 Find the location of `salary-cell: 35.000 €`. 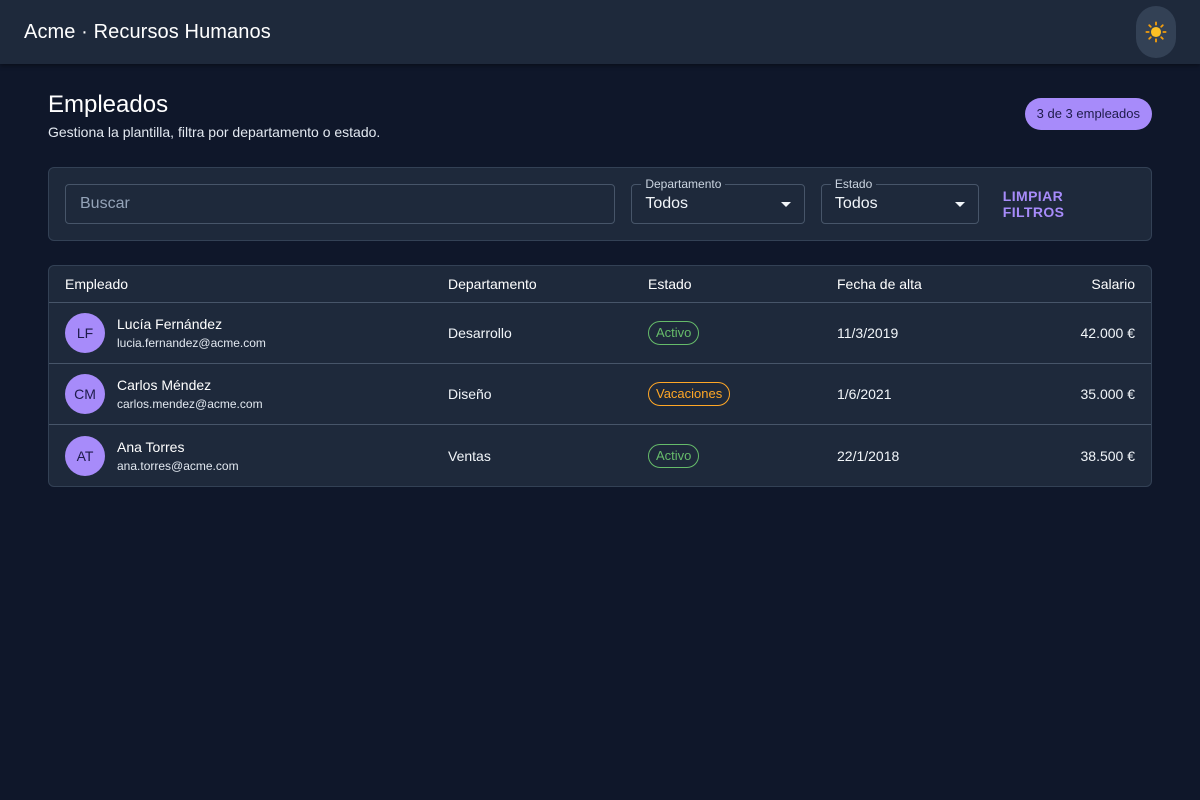

salary-cell: 35.000 € is located at coordinates (1108, 394).